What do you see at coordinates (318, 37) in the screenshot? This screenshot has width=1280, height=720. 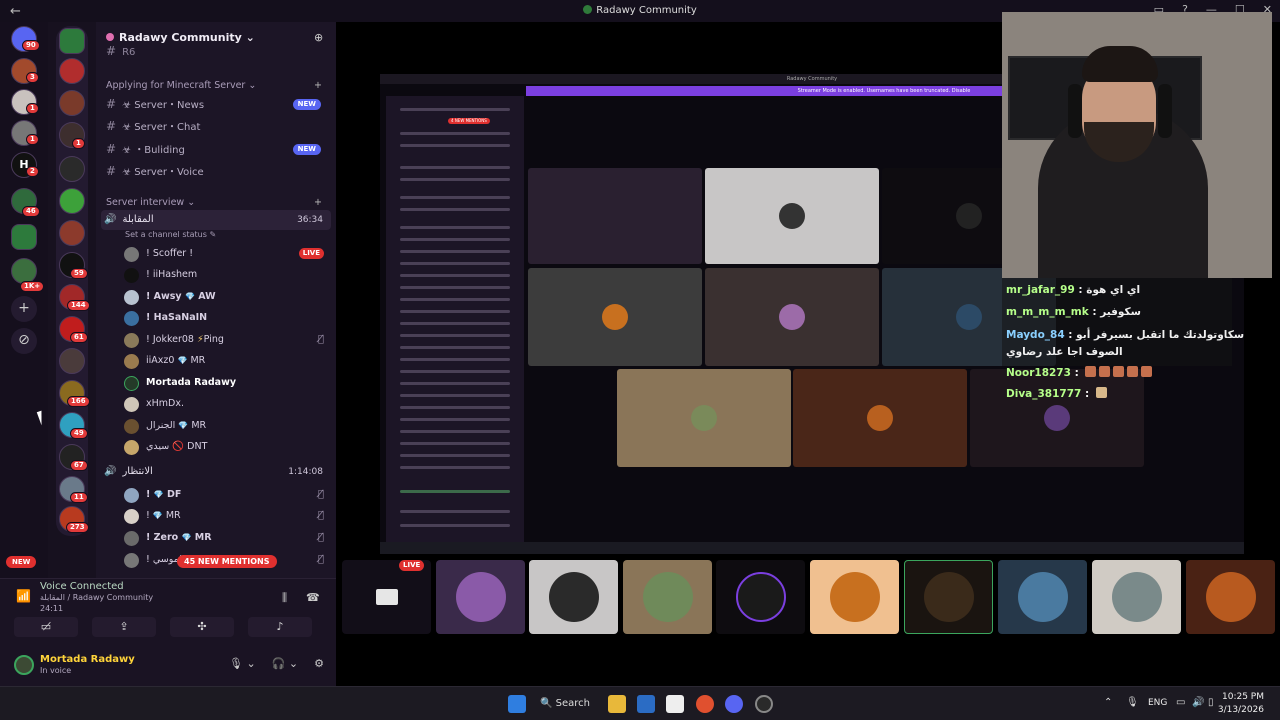 I see `add-member-icon: ⊕` at bounding box center [318, 37].